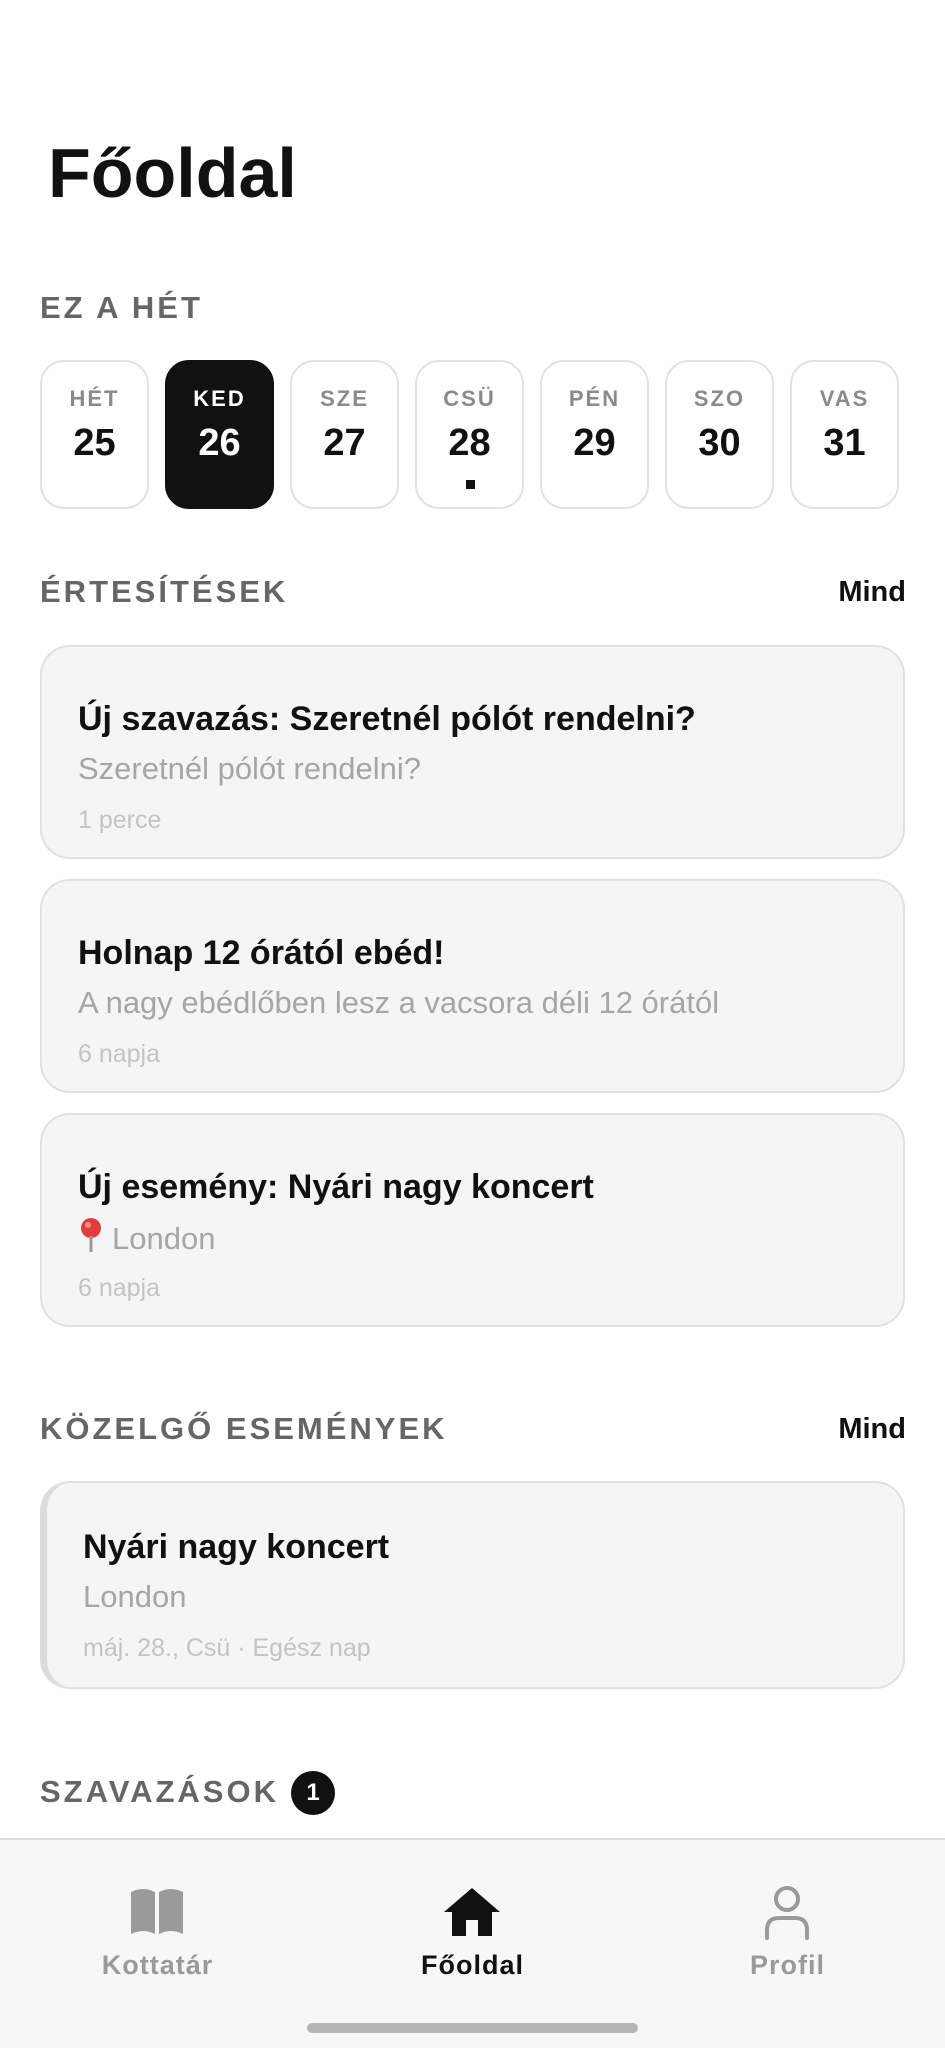  What do you see at coordinates (472, 1965) in the screenshot?
I see `tab-label: Főoldal` at bounding box center [472, 1965].